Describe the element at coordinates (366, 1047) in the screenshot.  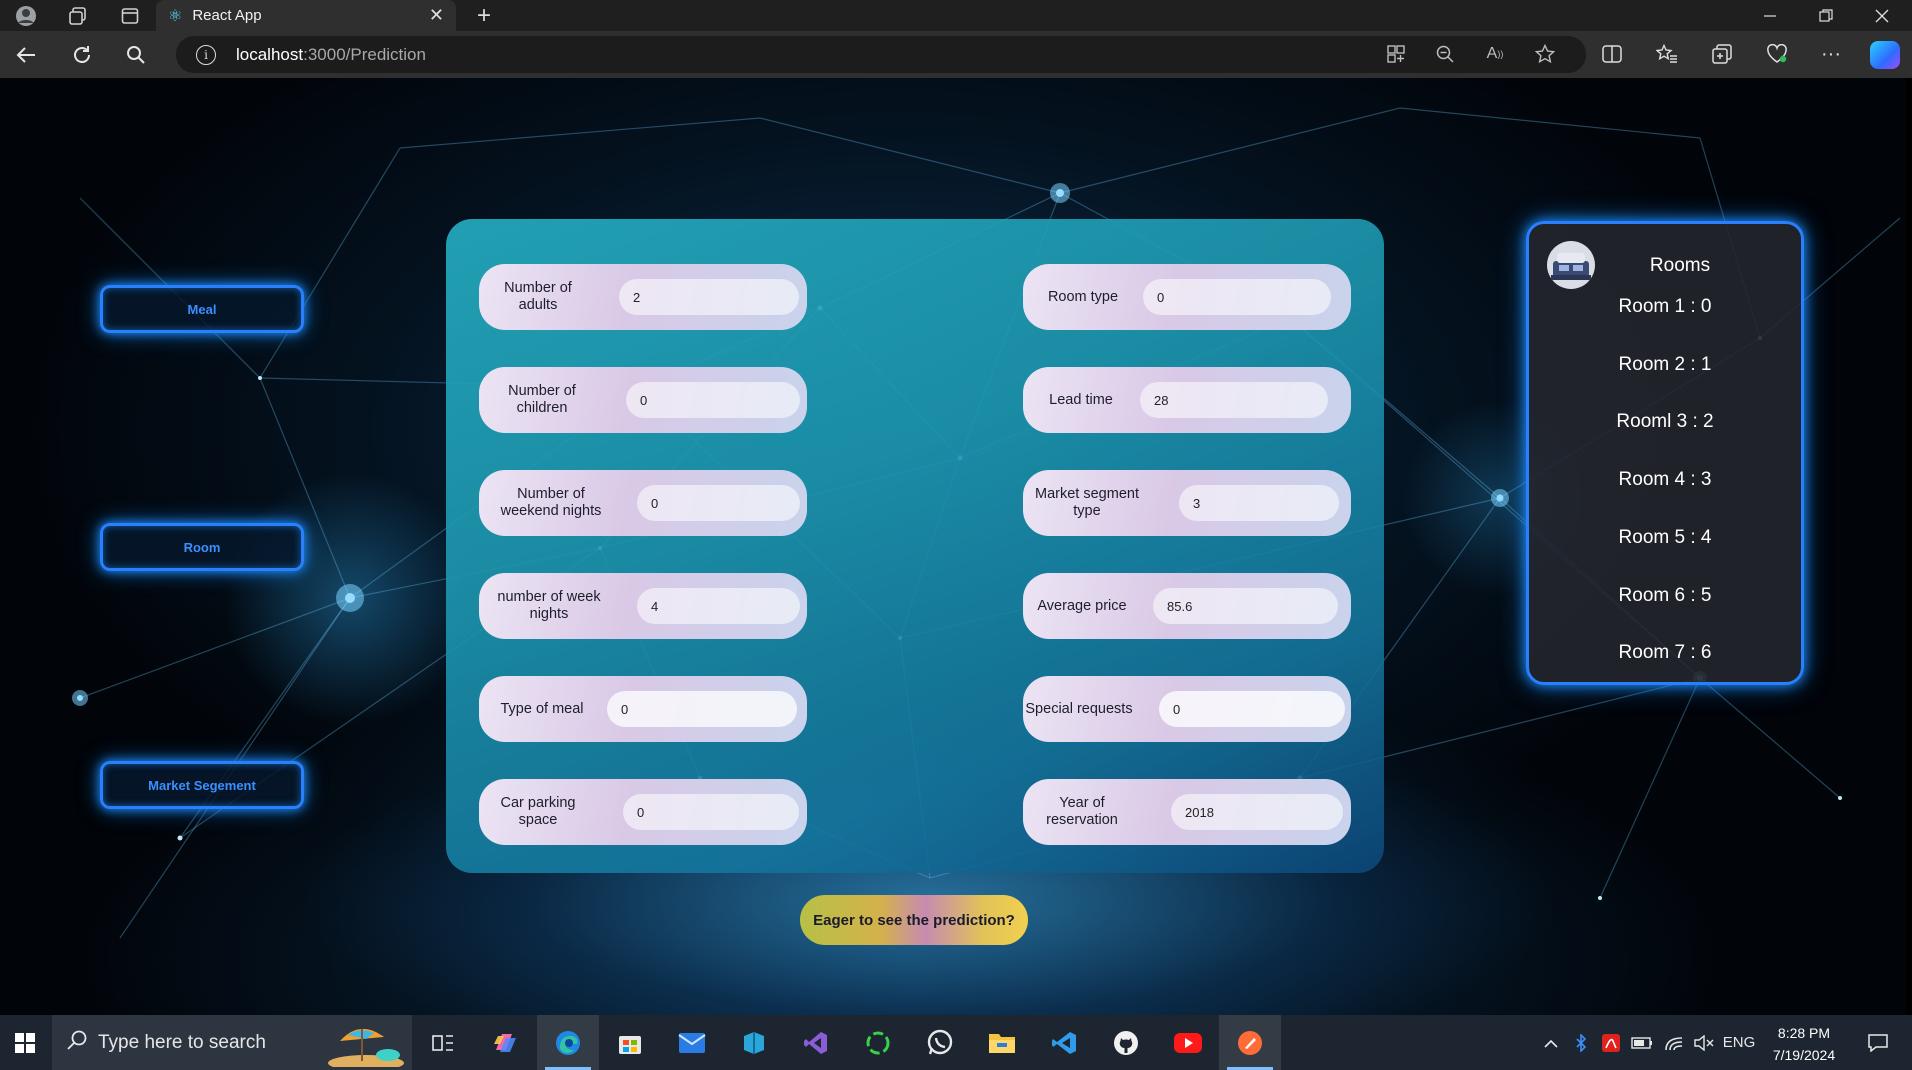
I see `beach-umbrella-icon` at that location.